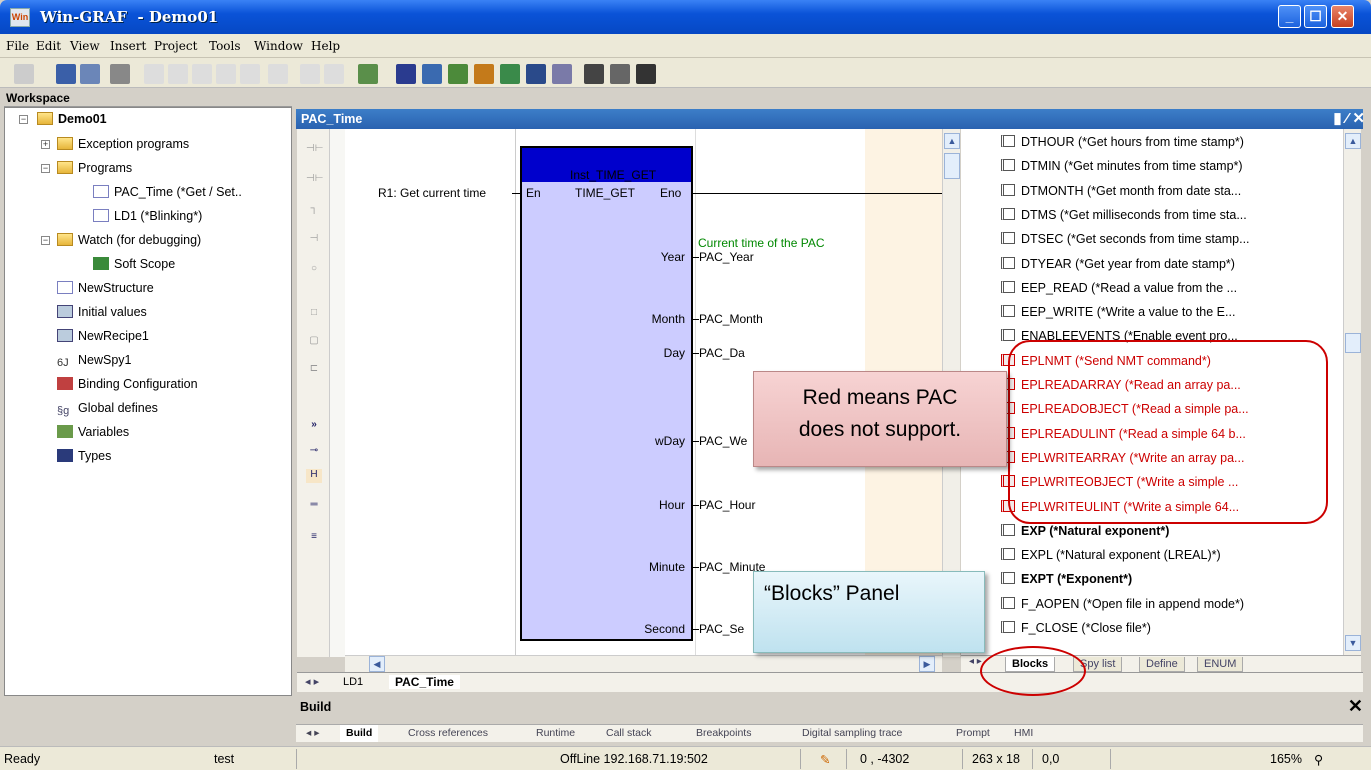 The height and width of the screenshot is (770, 1371). Describe the element at coordinates (1023, 733) in the screenshot. I see `tab-hmi: HMI` at that location.